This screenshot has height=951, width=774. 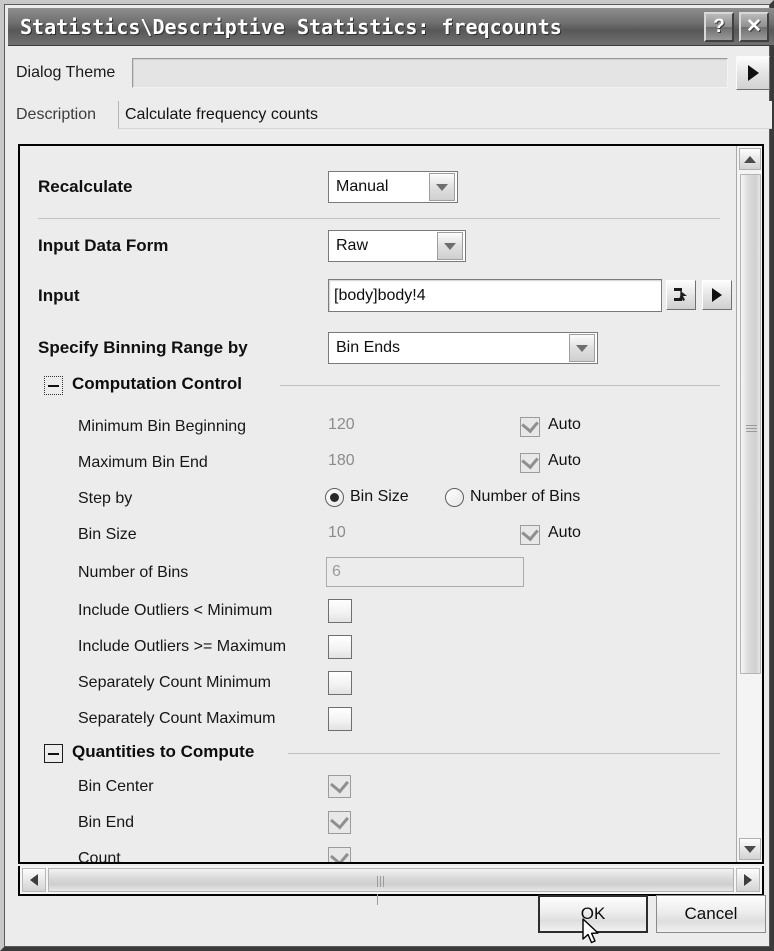 I want to click on input-data-form-dropdown-button, so click(x=450, y=246).